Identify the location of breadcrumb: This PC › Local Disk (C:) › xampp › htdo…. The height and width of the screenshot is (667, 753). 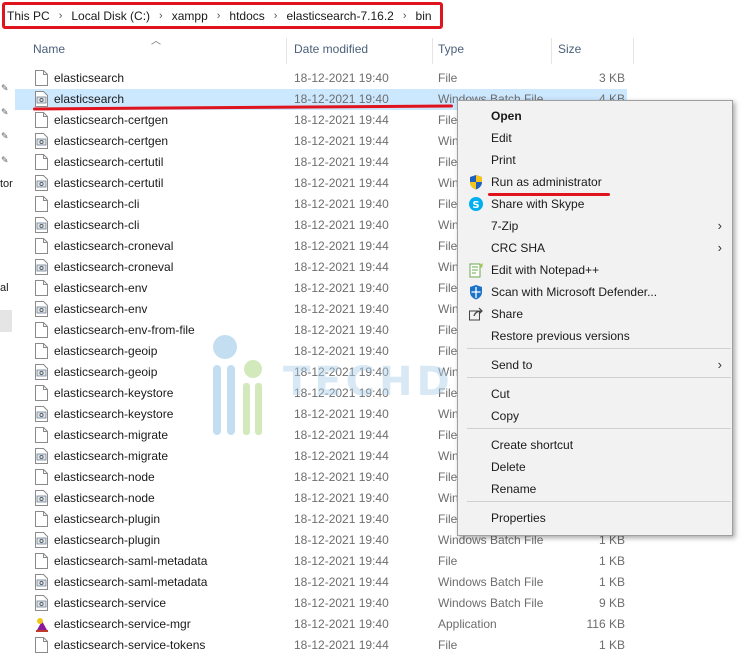
(222, 15).